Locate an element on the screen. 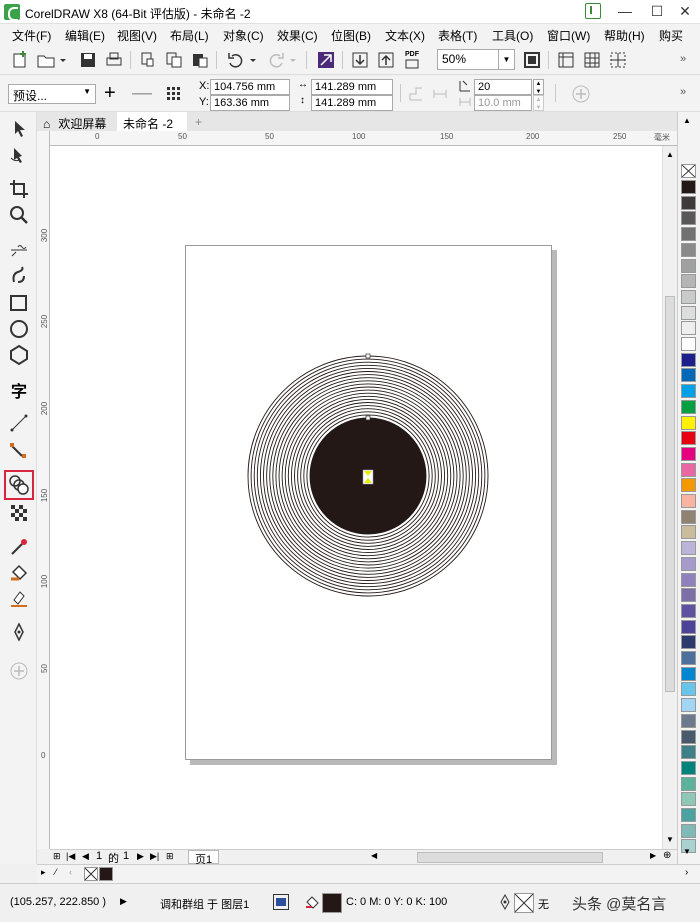 The height and width of the screenshot is (922, 700). chevron-down-icon is located at coordinates (63, 60).